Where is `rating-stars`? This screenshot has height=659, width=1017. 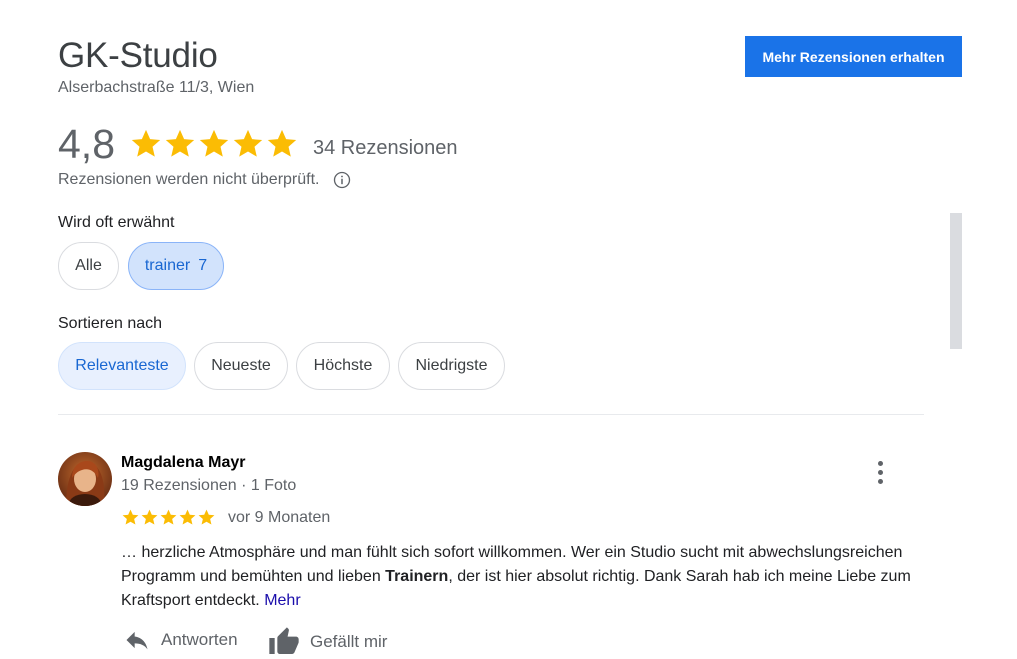 rating-stars is located at coordinates (214, 144).